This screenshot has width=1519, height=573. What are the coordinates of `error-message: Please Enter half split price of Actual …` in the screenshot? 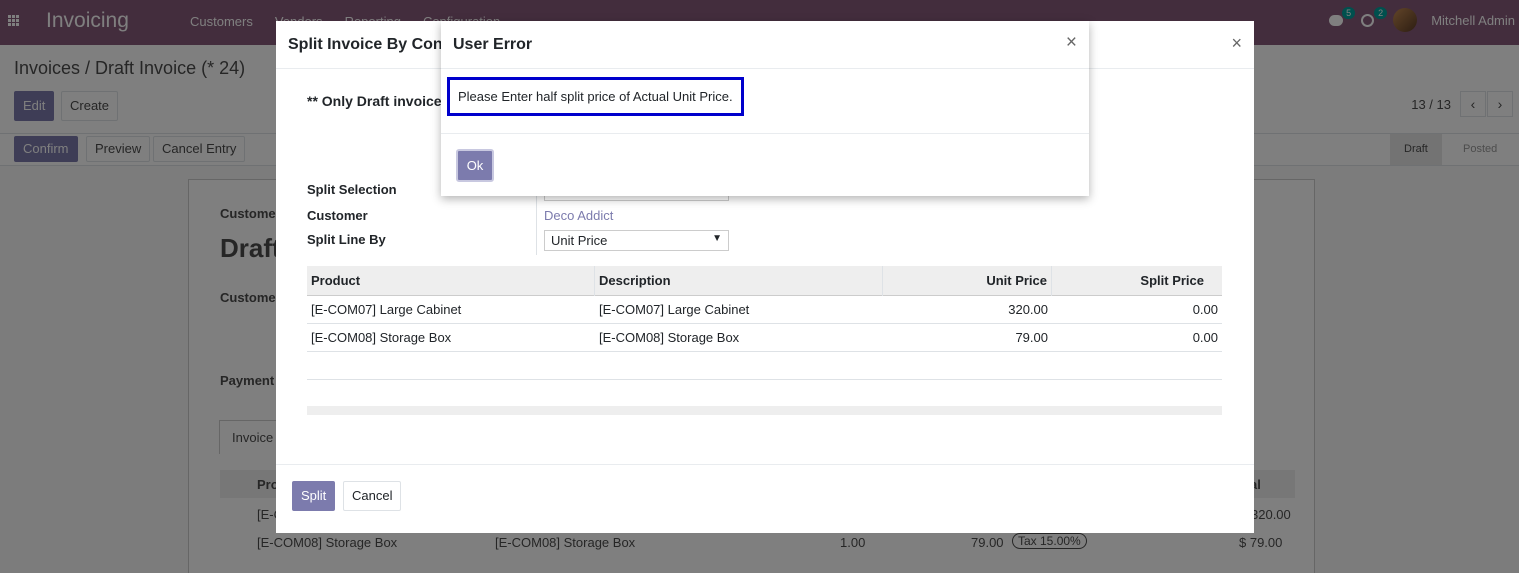 It's located at (595, 96).